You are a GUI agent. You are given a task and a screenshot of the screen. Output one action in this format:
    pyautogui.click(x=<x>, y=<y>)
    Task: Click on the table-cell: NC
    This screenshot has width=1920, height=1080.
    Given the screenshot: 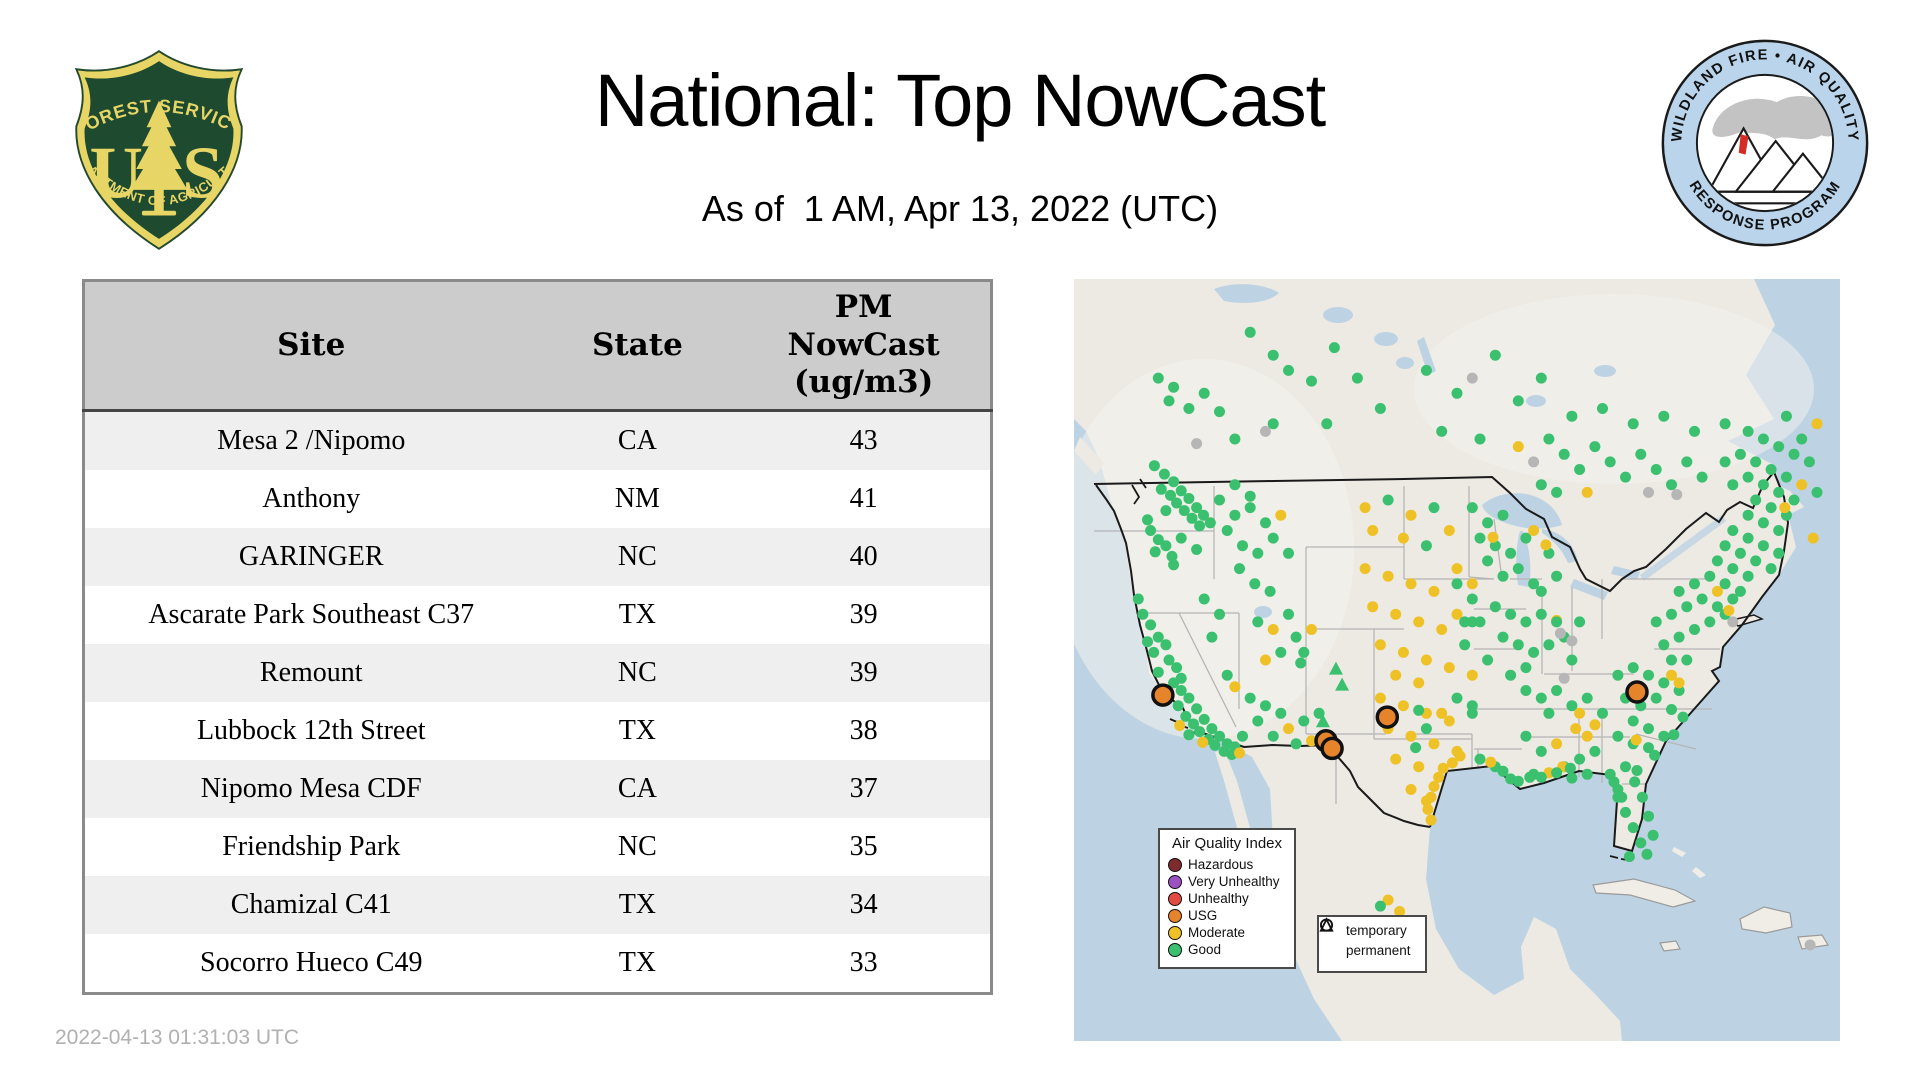 What is the action you would take?
    pyautogui.click(x=637, y=673)
    